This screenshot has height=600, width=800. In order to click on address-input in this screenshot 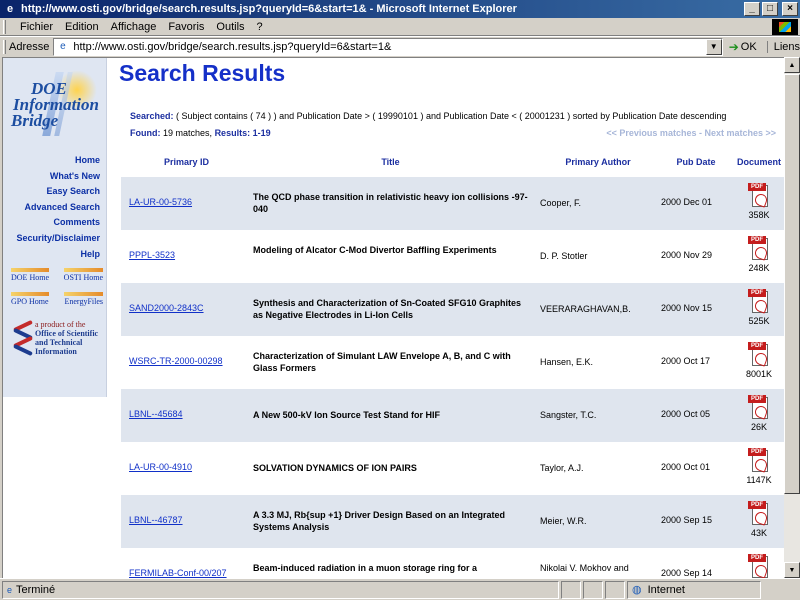, I will do `click(393, 46)`.